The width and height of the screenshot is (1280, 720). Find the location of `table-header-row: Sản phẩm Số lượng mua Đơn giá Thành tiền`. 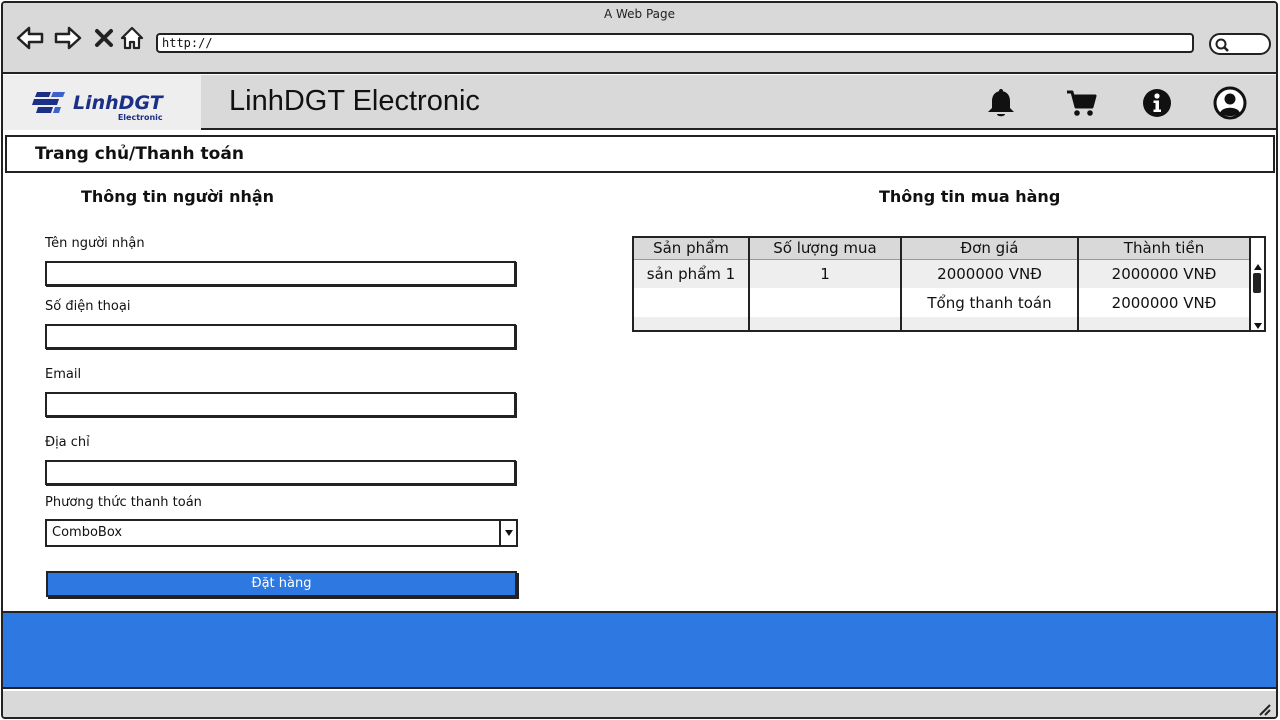

table-header-row: Sản phẩm Số lượng mua Đơn giá Thành tiền is located at coordinates (942, 249).